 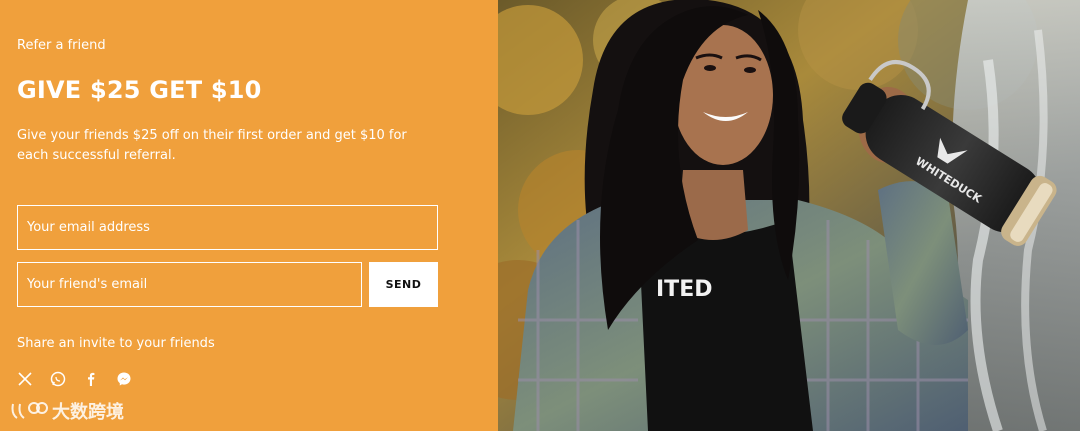 I want to click on send-button: SEND, so click(x=403, y=284).